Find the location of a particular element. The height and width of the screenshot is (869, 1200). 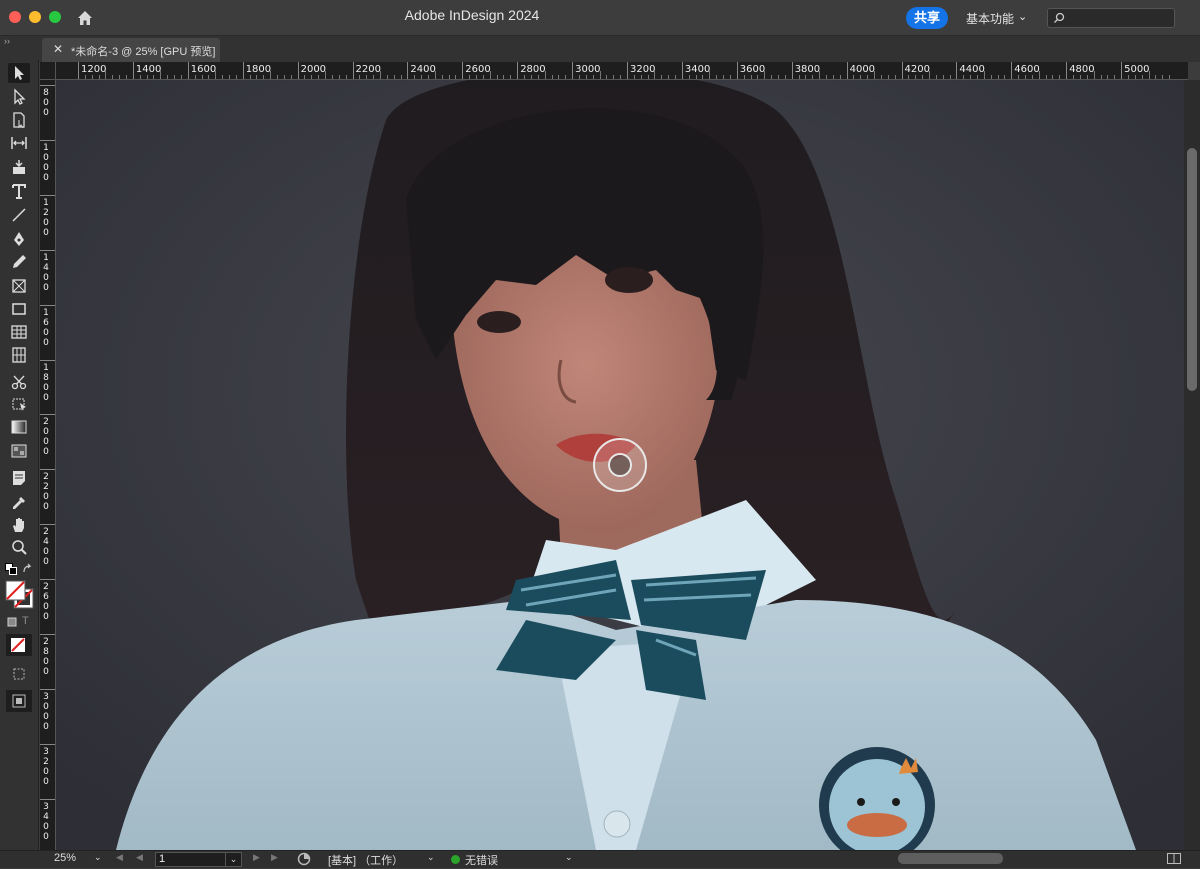

next-page-icon: ▶ is located at coordinates (256, 857).